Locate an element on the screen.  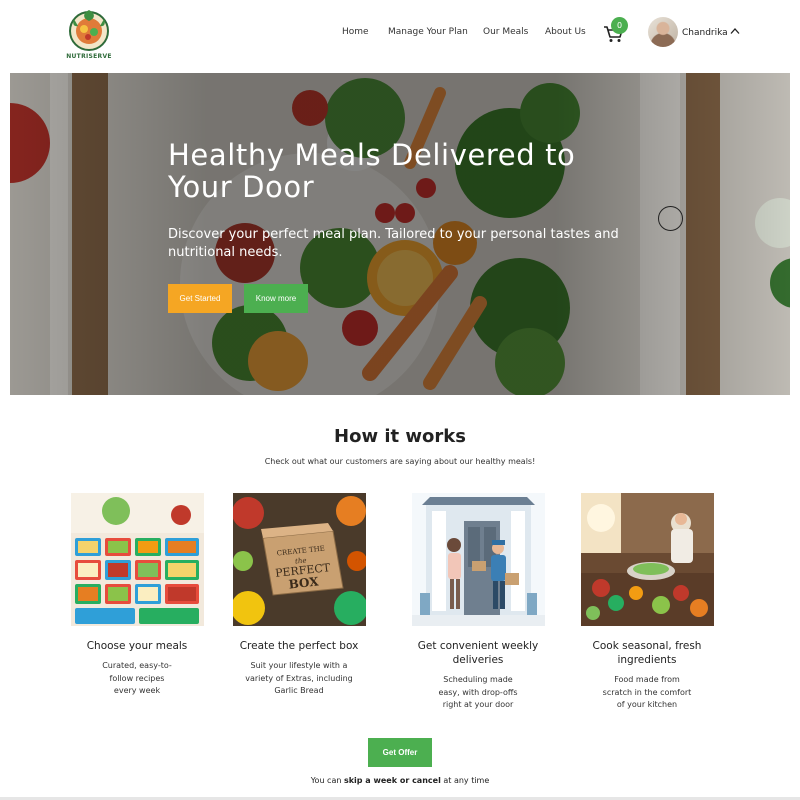
logo-emblem-icon is located at coordinates (89, 30).